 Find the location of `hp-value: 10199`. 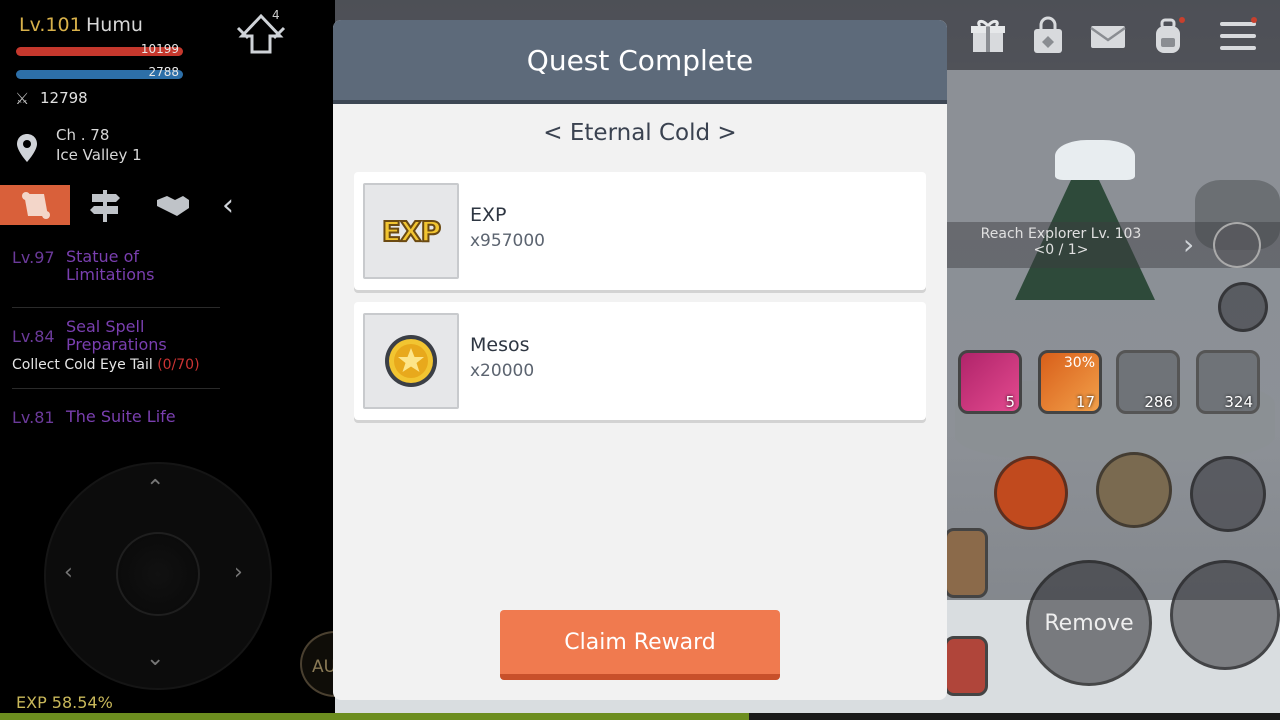

hp-value: 10199 is located at coordinates (159, 49).